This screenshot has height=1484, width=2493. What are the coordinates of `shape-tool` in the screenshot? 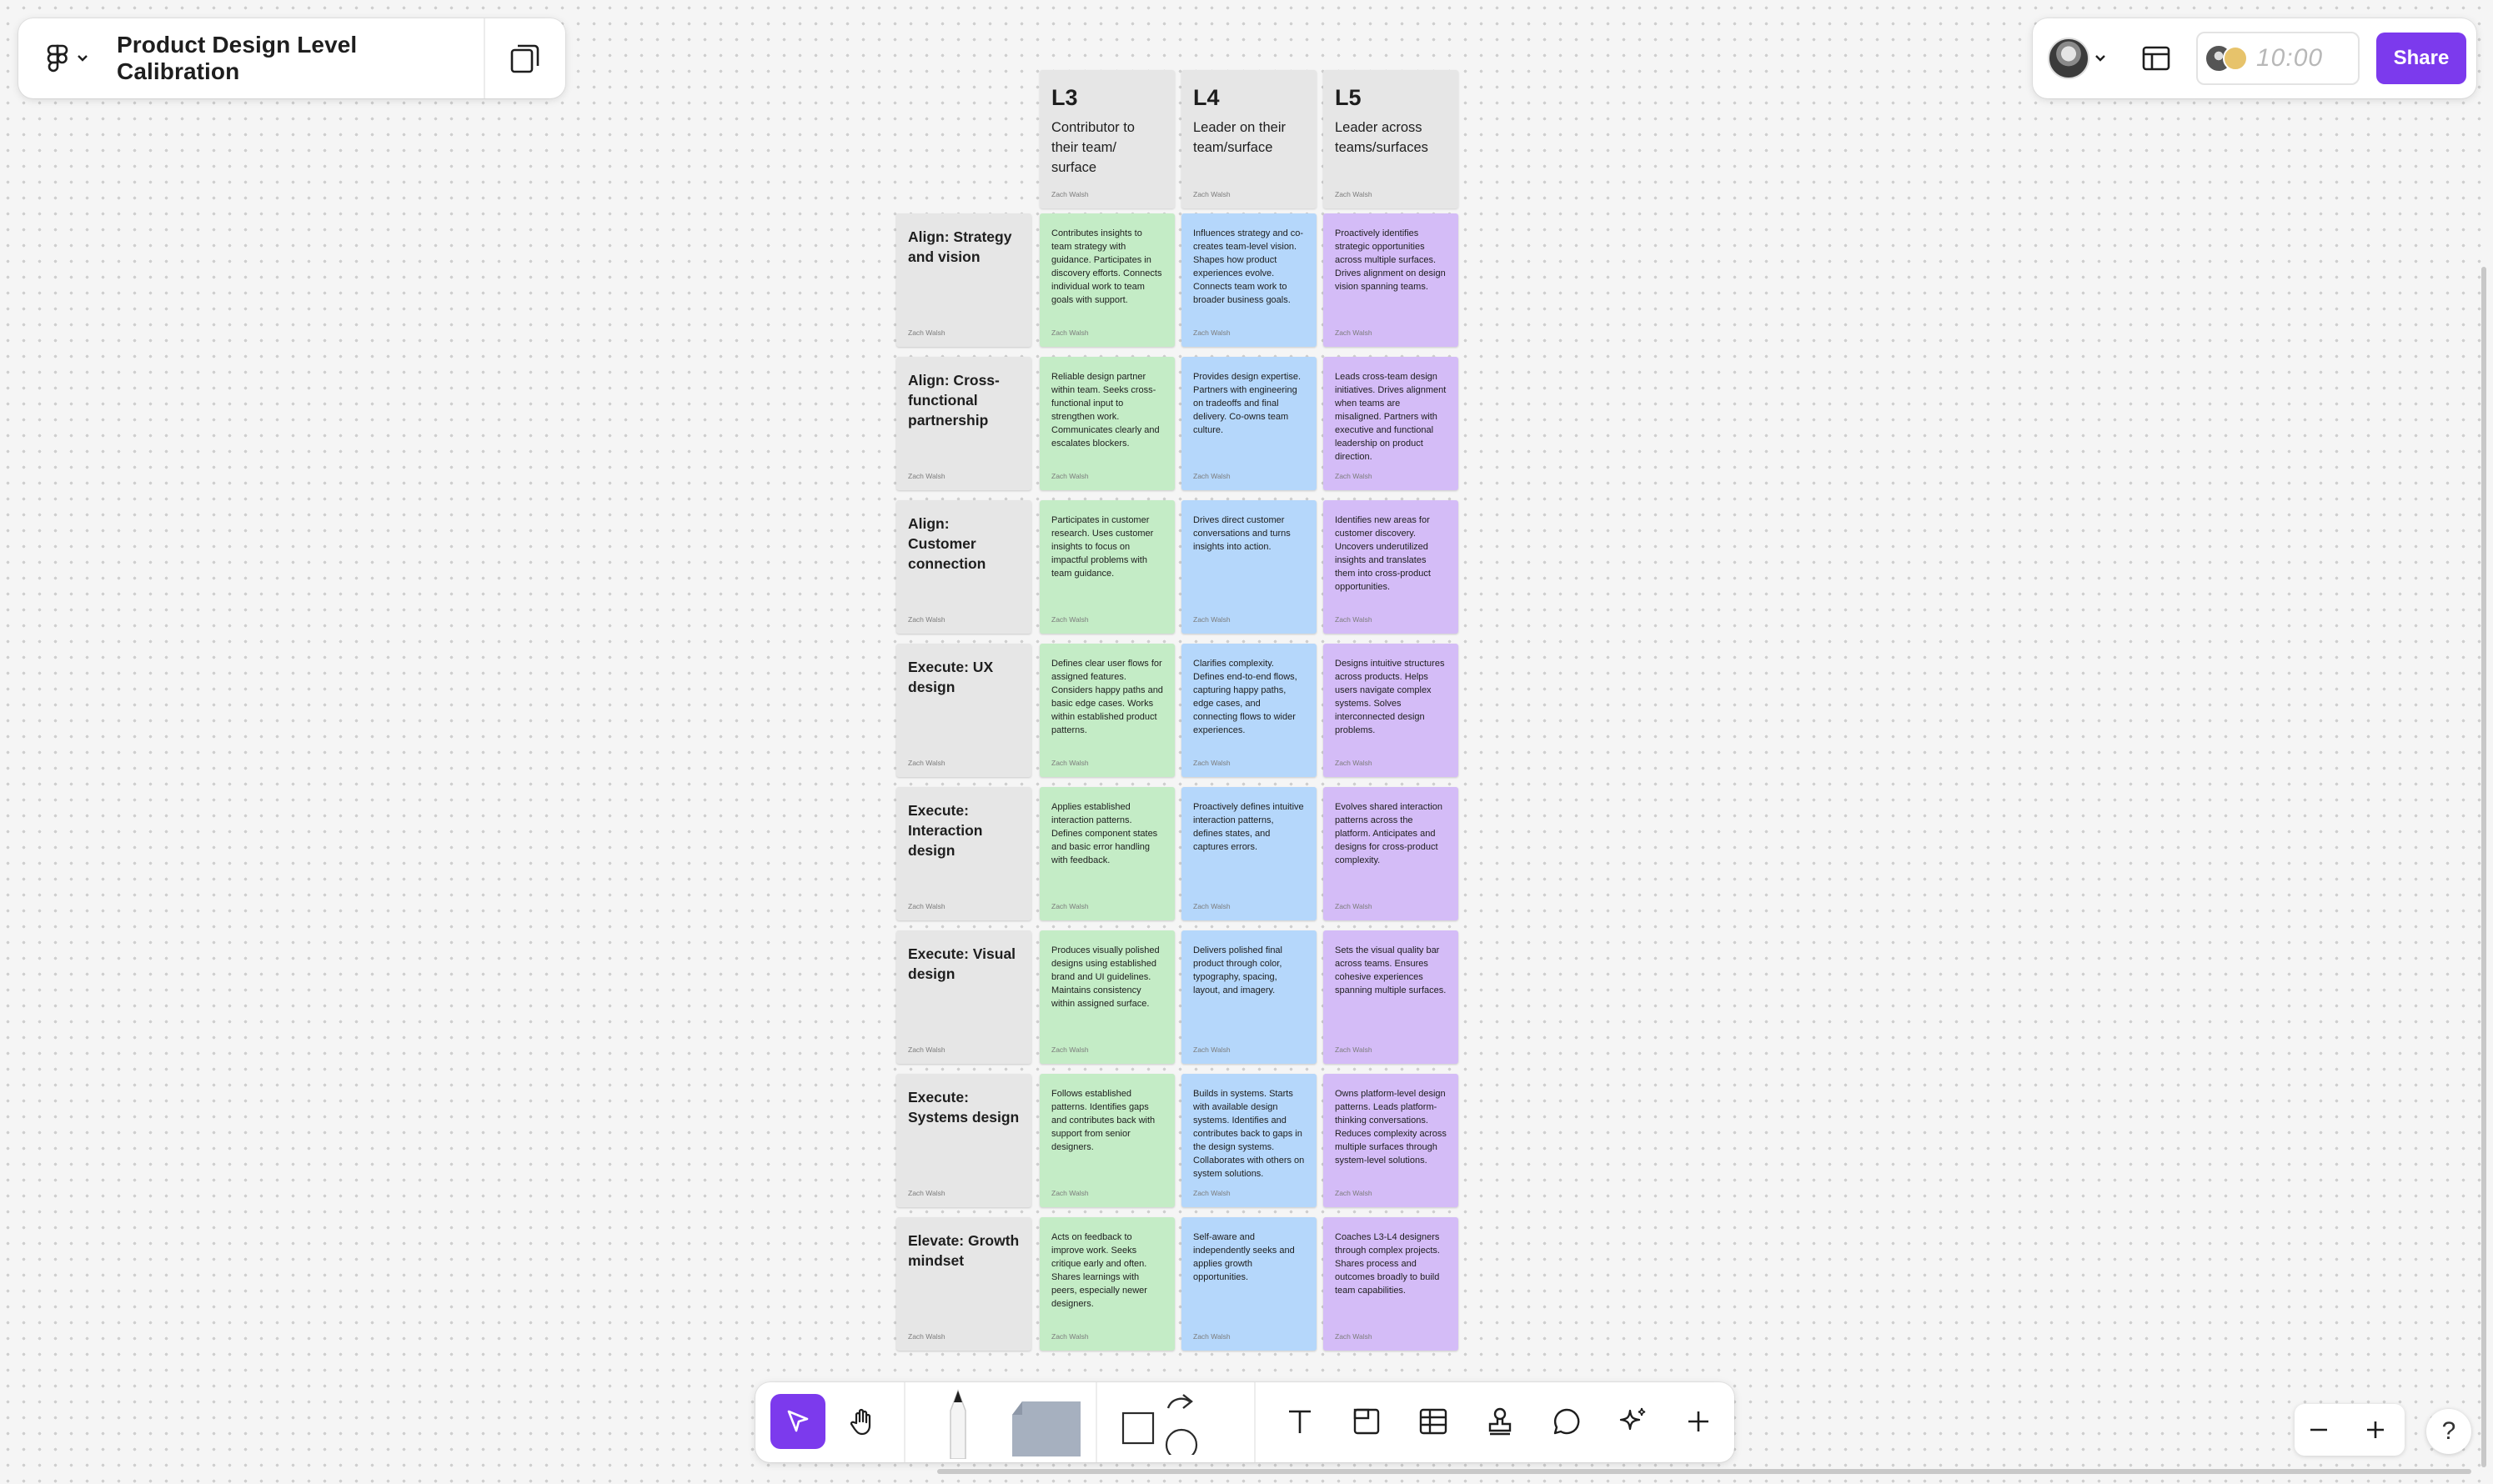 It's located at (1156, 1424).